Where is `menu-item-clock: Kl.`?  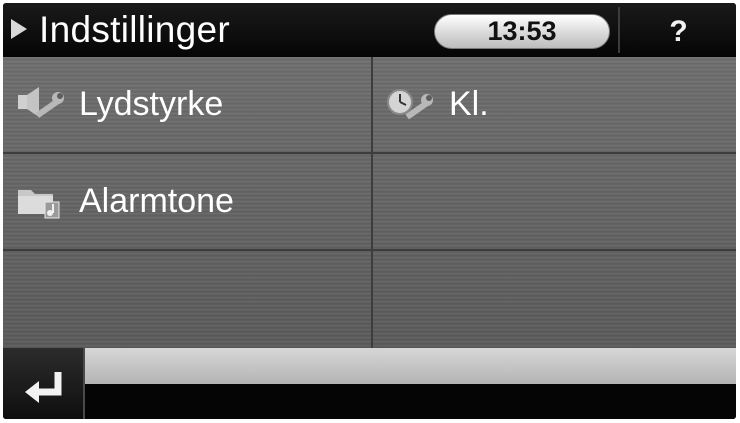 menu-item-clock: Kl. is located at coordinates (554, 105).